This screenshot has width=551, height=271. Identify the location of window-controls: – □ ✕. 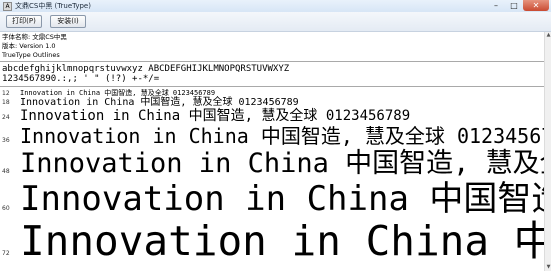
(518, 6).